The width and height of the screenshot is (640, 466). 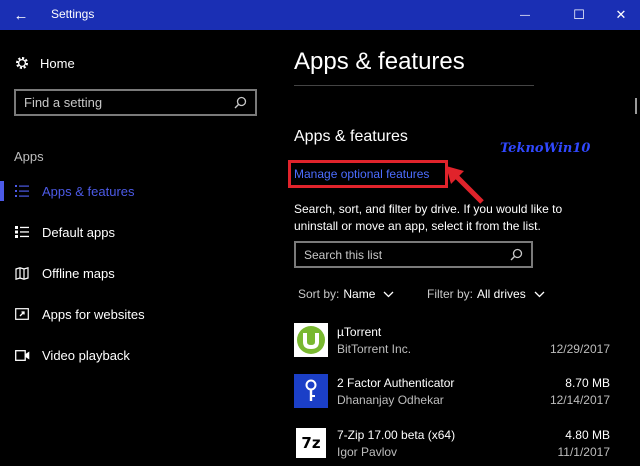 I want to click on sidebar-item-label: Default apps, so click(x=78, y=232).